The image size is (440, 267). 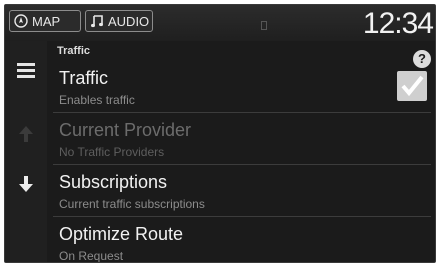 I want to click on checkbox-checked-icon, so click(x=412, y=86).